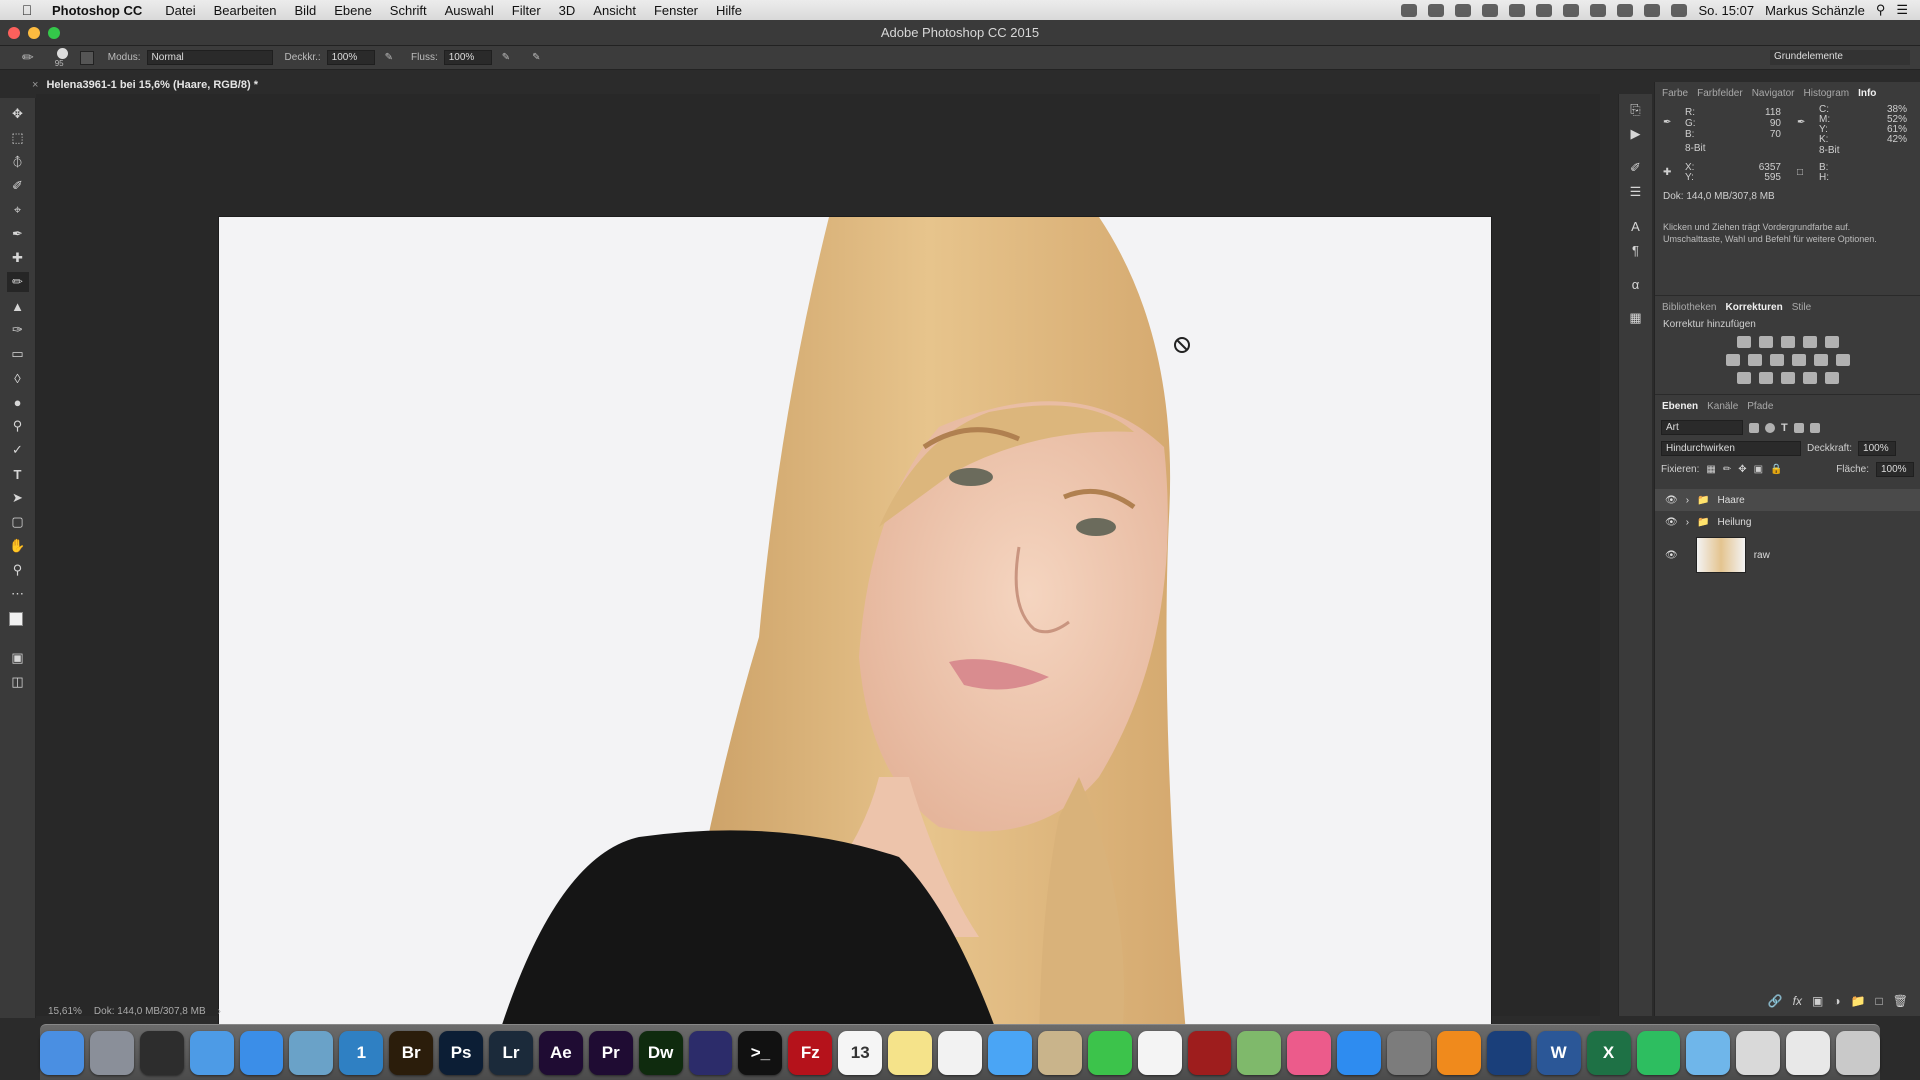 The width and height of the screenshot is (1920, 1080). What do you see at coordinates (467, 57) in the screenshot?
I see `flow-field: 100%` at bounding box center [467, 57].